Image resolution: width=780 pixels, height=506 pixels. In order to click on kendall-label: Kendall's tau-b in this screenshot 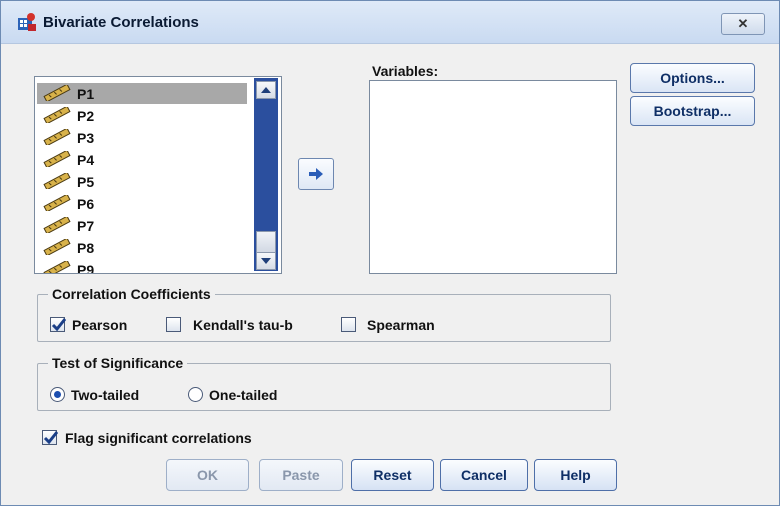, I will do `click(243, 325)`.